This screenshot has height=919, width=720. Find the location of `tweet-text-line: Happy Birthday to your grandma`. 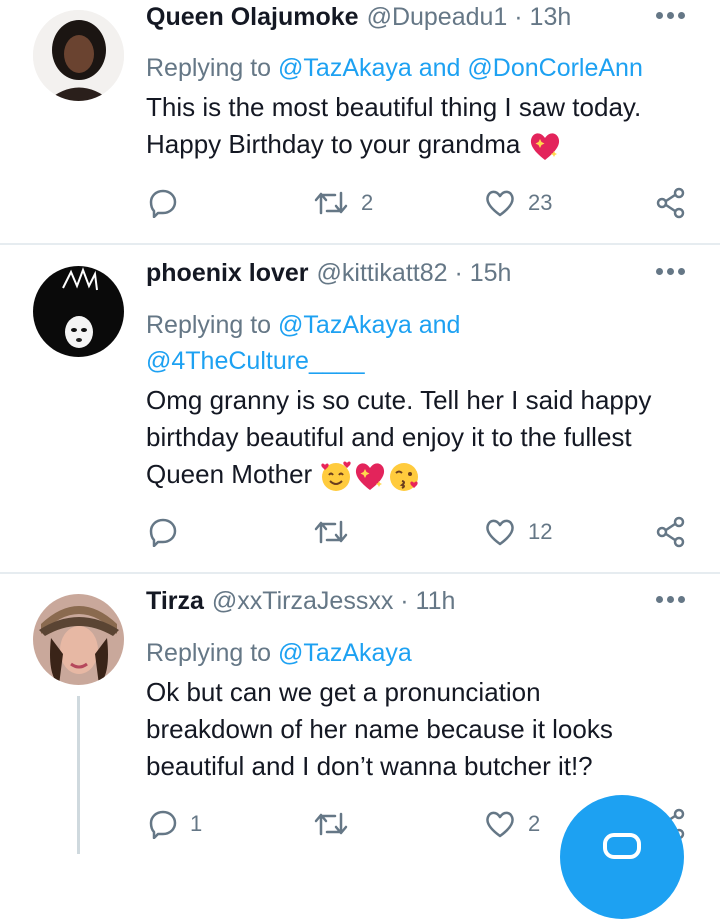

tweet-text-line: Happy Birthday to your grandma is located at coordinates (333, 144).